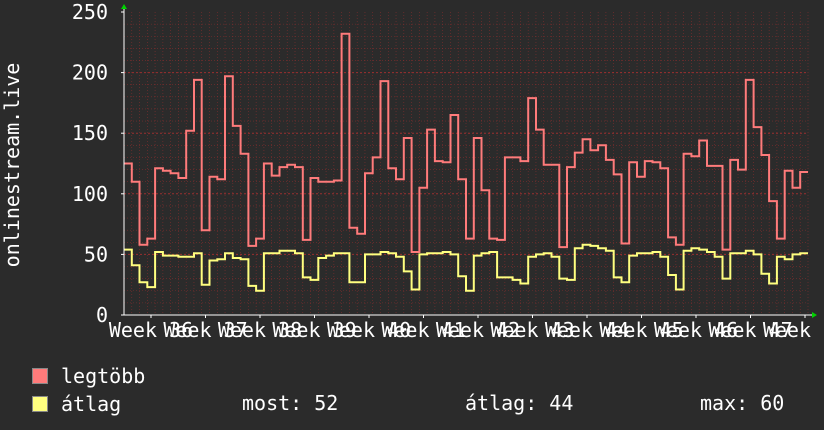  I want to click on legend-label-avg: átlag, so click(91, 404).